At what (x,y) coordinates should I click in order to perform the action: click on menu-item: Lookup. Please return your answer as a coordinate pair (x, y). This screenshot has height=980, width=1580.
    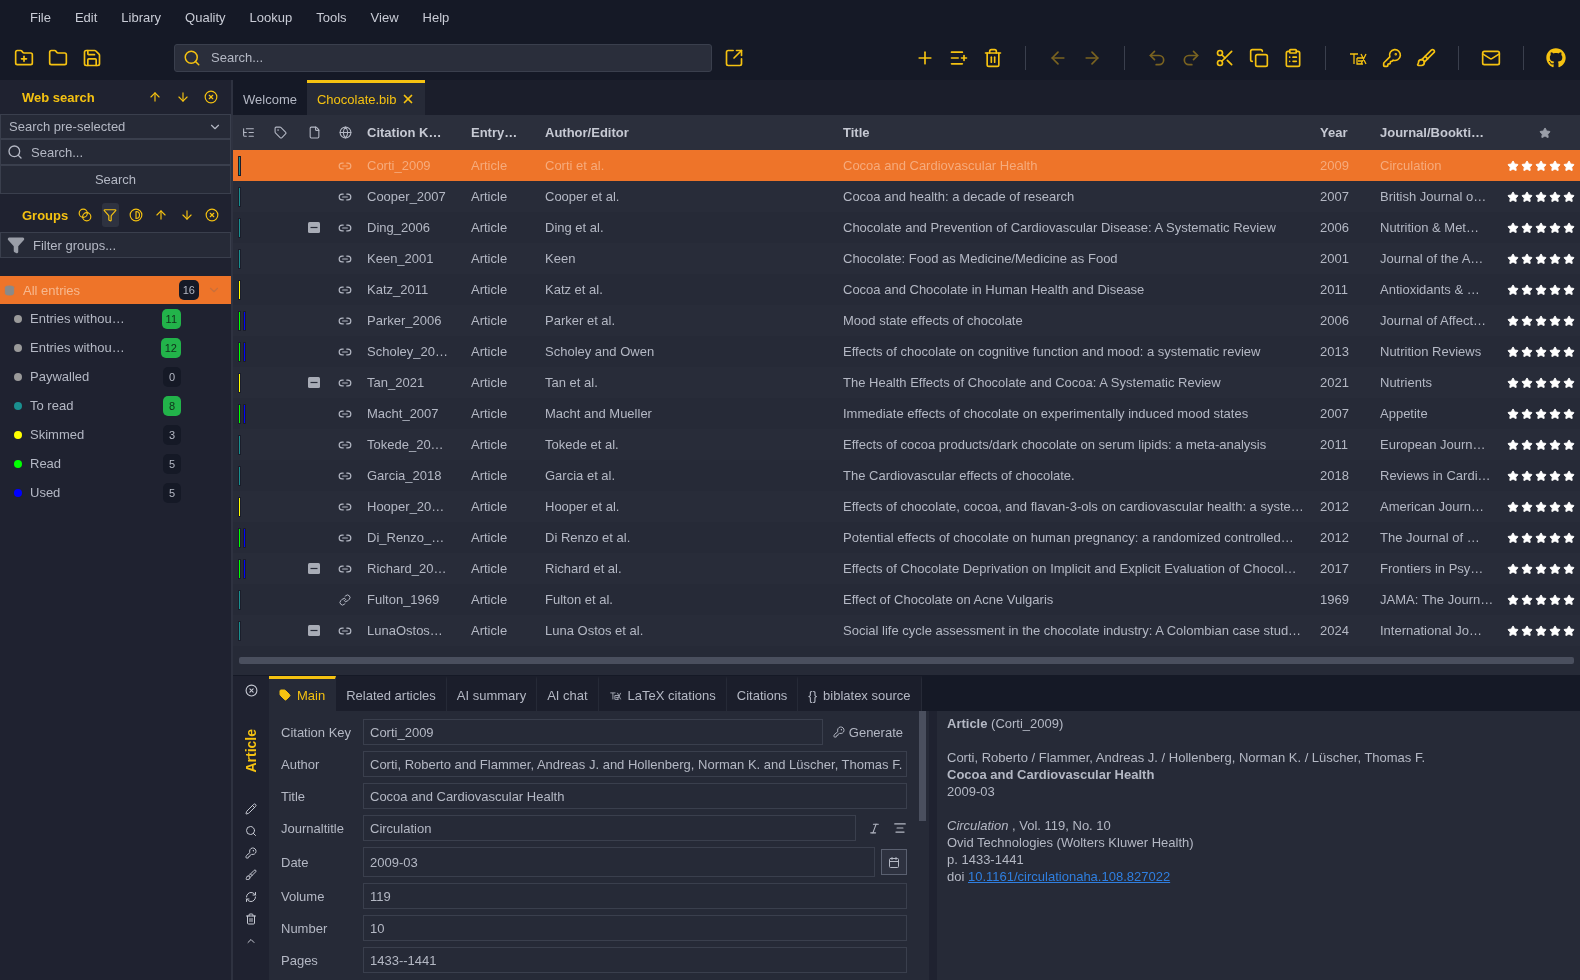
    Looking at the image, I should click on (271, 17).